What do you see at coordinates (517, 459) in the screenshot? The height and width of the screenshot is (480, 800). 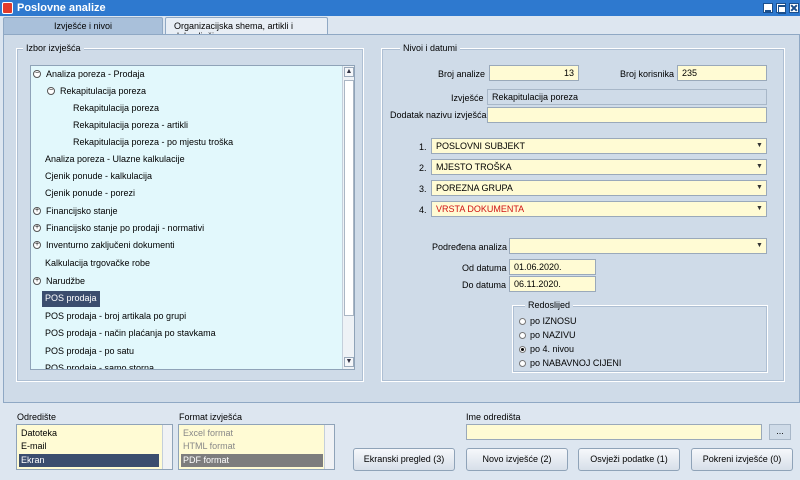 I see `novo-izvjesce-button: Novo izvješće (2)` at bounding box center [517, 459].